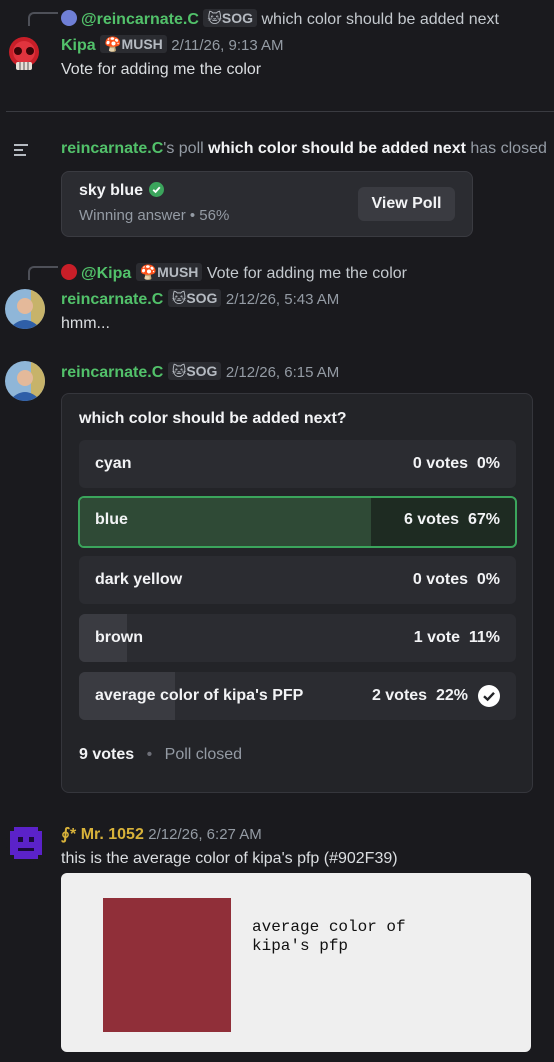  What do you see at coordinates (133, 44) in the screenshot?
I see `server-tag: 🍄MUSH` at bounding box center [133, 44].